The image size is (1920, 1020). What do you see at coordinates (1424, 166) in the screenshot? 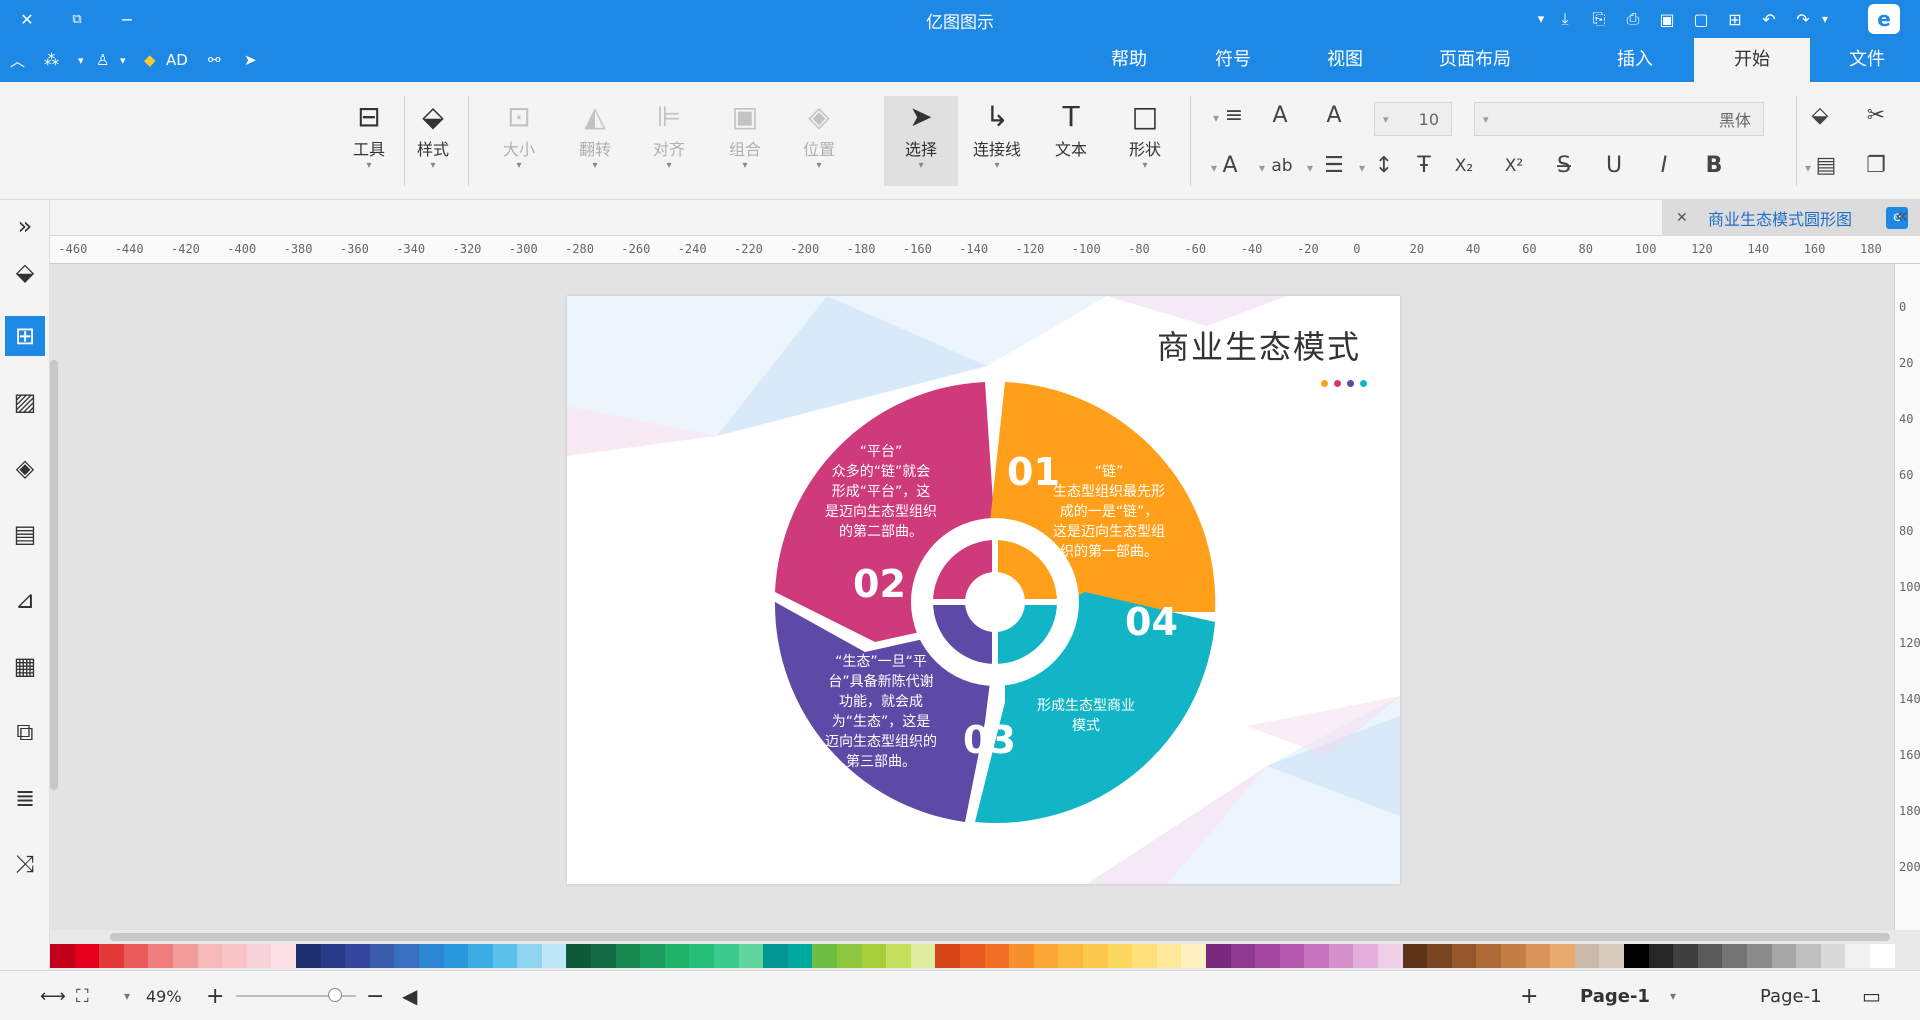
I see `text-direction-icon: Ŧ` at bounding box center [1424, 166].